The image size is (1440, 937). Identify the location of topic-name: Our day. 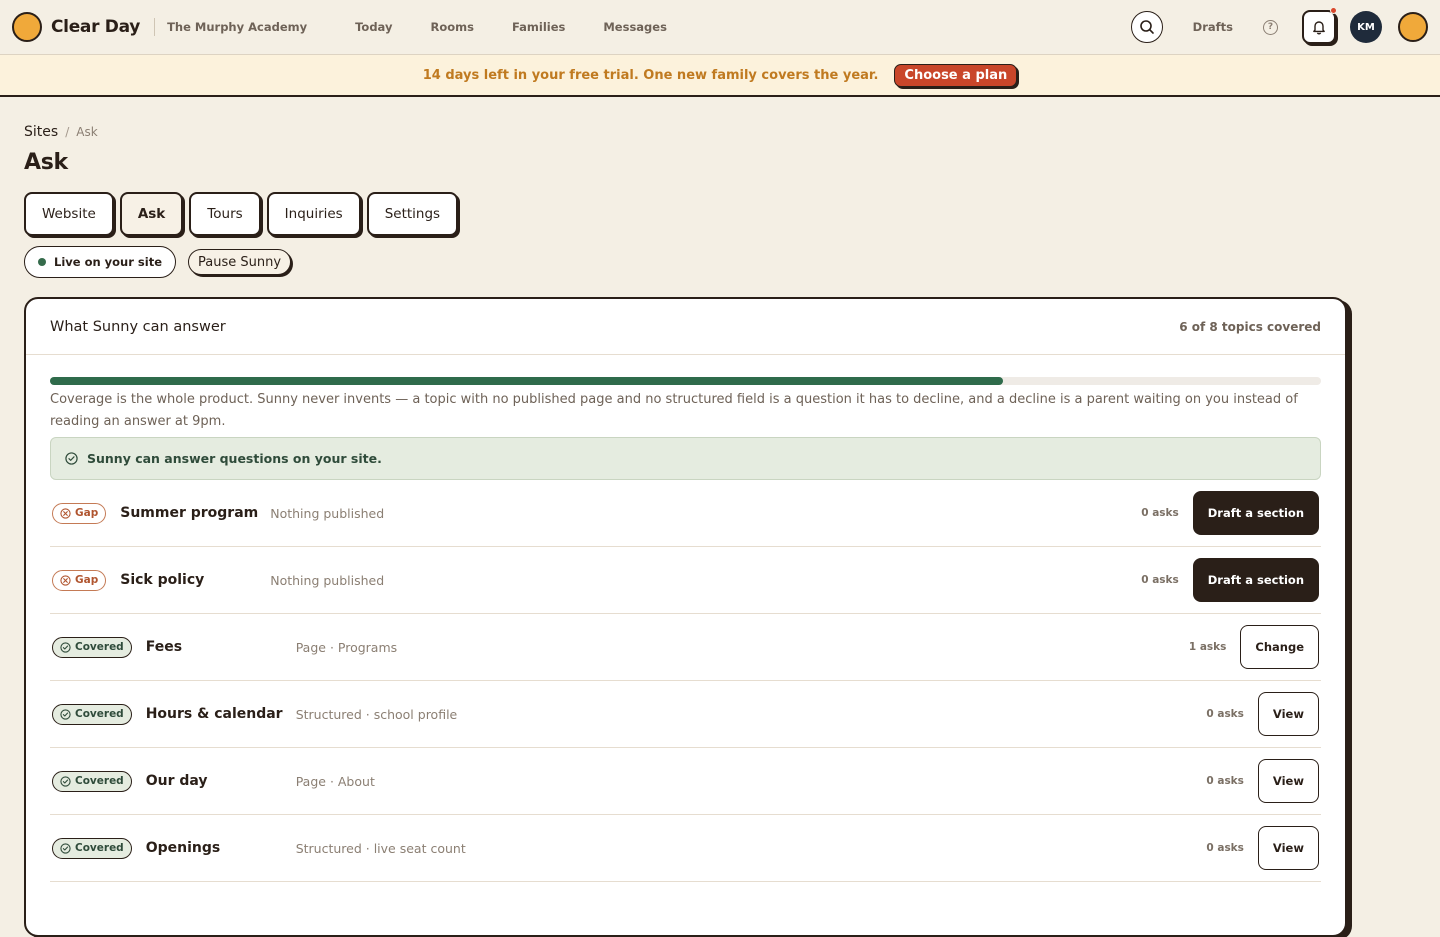
(176, 781).